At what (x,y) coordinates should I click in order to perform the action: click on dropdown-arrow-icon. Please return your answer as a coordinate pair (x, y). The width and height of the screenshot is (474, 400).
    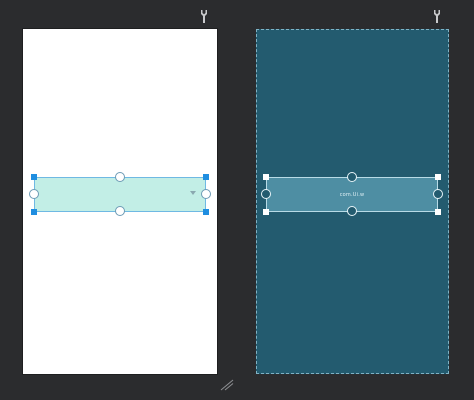
    Looking at the image, I should click on (193, 193).